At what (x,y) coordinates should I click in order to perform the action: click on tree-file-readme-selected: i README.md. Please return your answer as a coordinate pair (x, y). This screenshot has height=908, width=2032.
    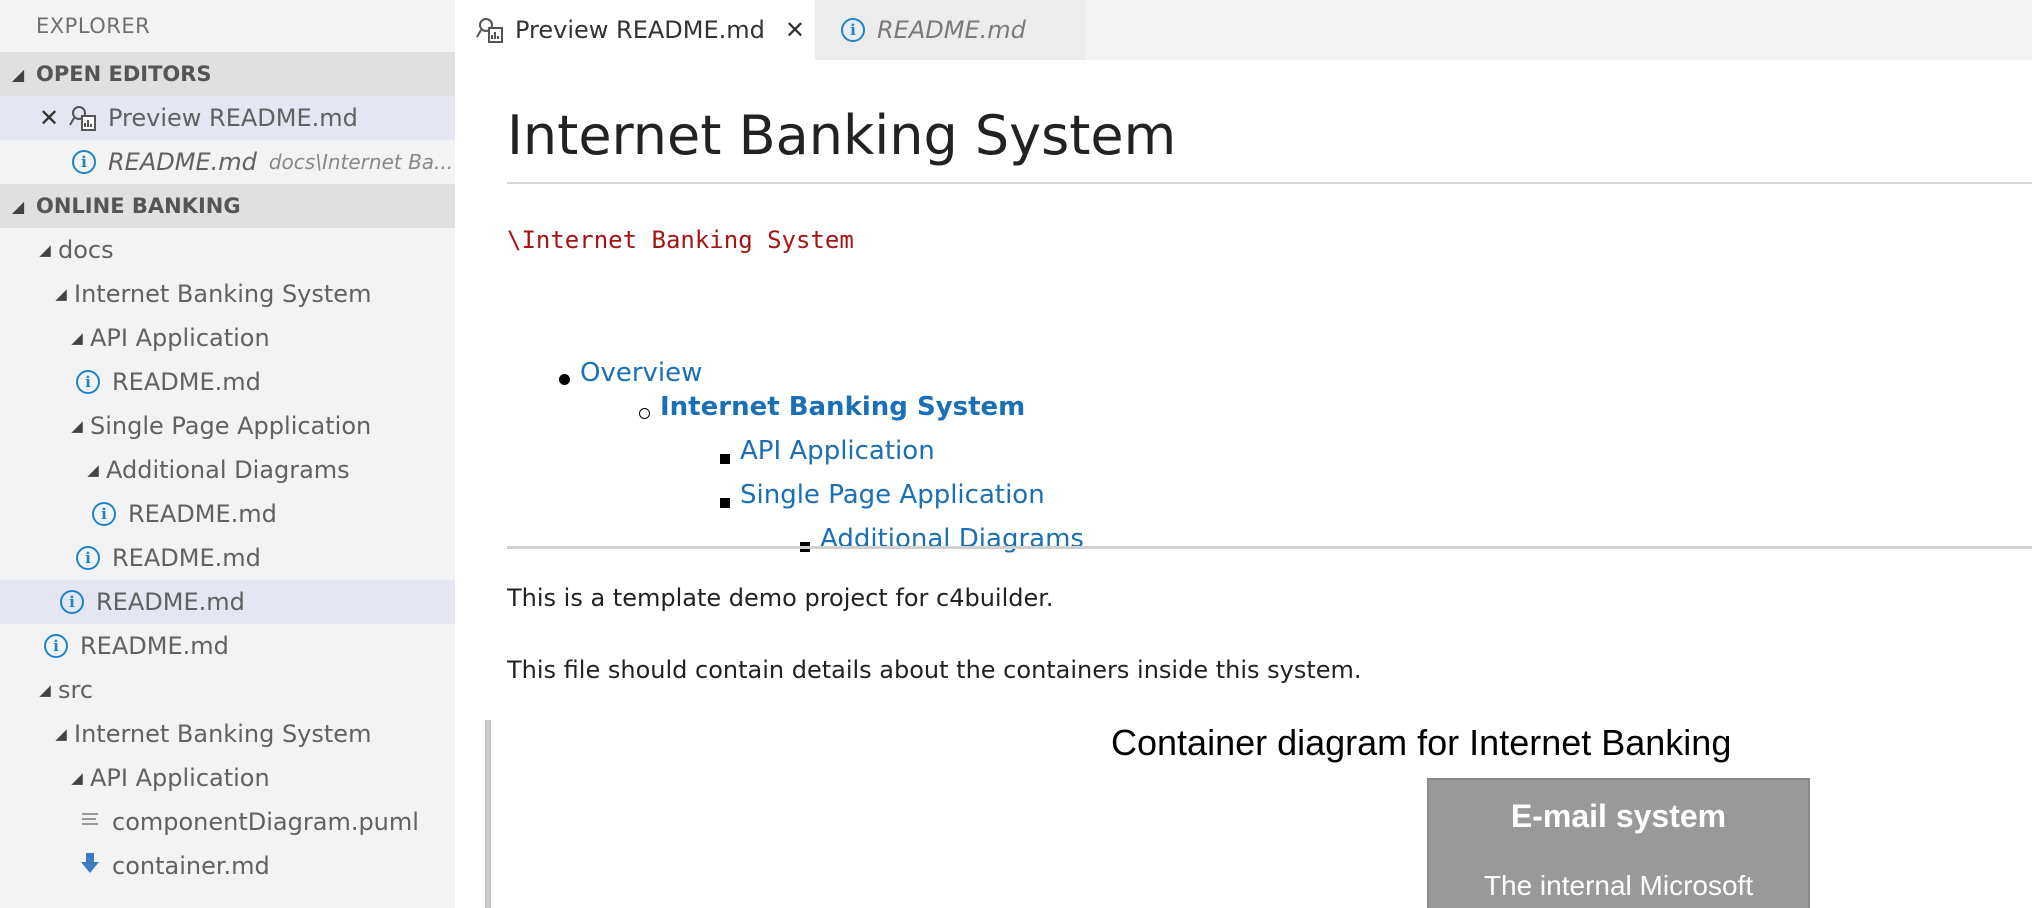
    Looking at the image, I should click on (227, 602).